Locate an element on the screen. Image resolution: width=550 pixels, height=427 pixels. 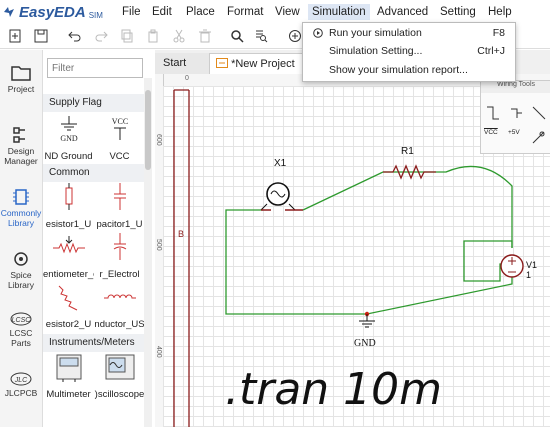
nav-spice-label-2: Library is located at coordinates (21, 285).